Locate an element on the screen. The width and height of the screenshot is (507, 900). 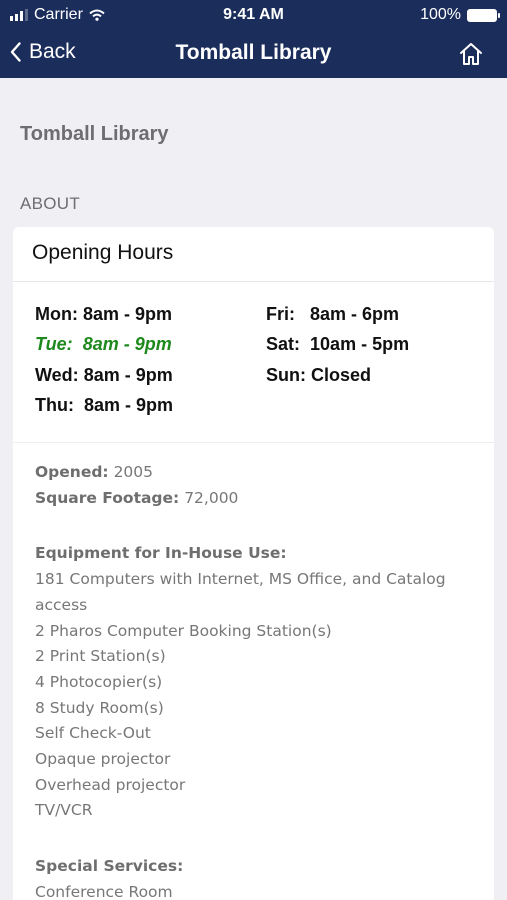
hours-row-sat: Sat: 10am - 5pm is located at coordinates (337, 346).